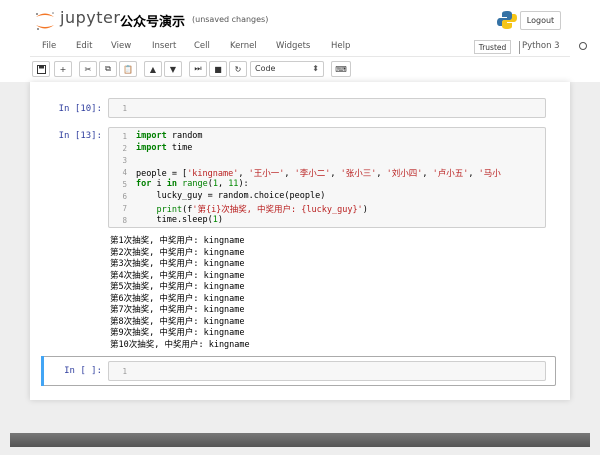 The width and height of the screenshot is (600, 455). I want to click on cell-type-value: Code, so click(265, 68).